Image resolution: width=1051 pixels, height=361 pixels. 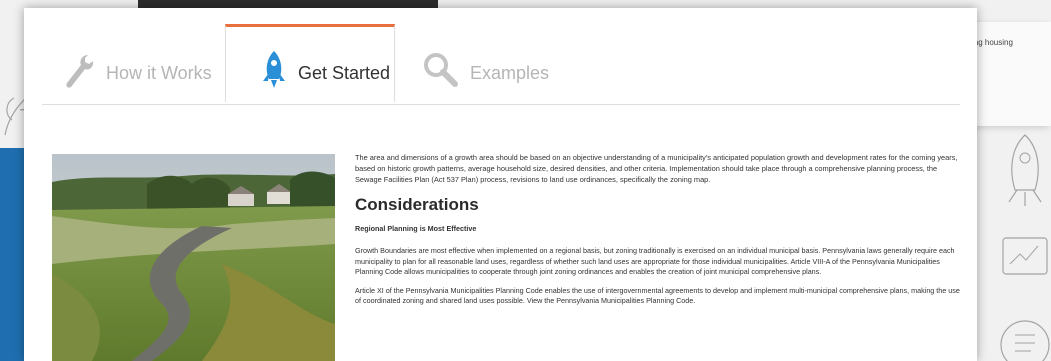 I want to click on tab-get-started: Get Started, so click(x=310, y=63).